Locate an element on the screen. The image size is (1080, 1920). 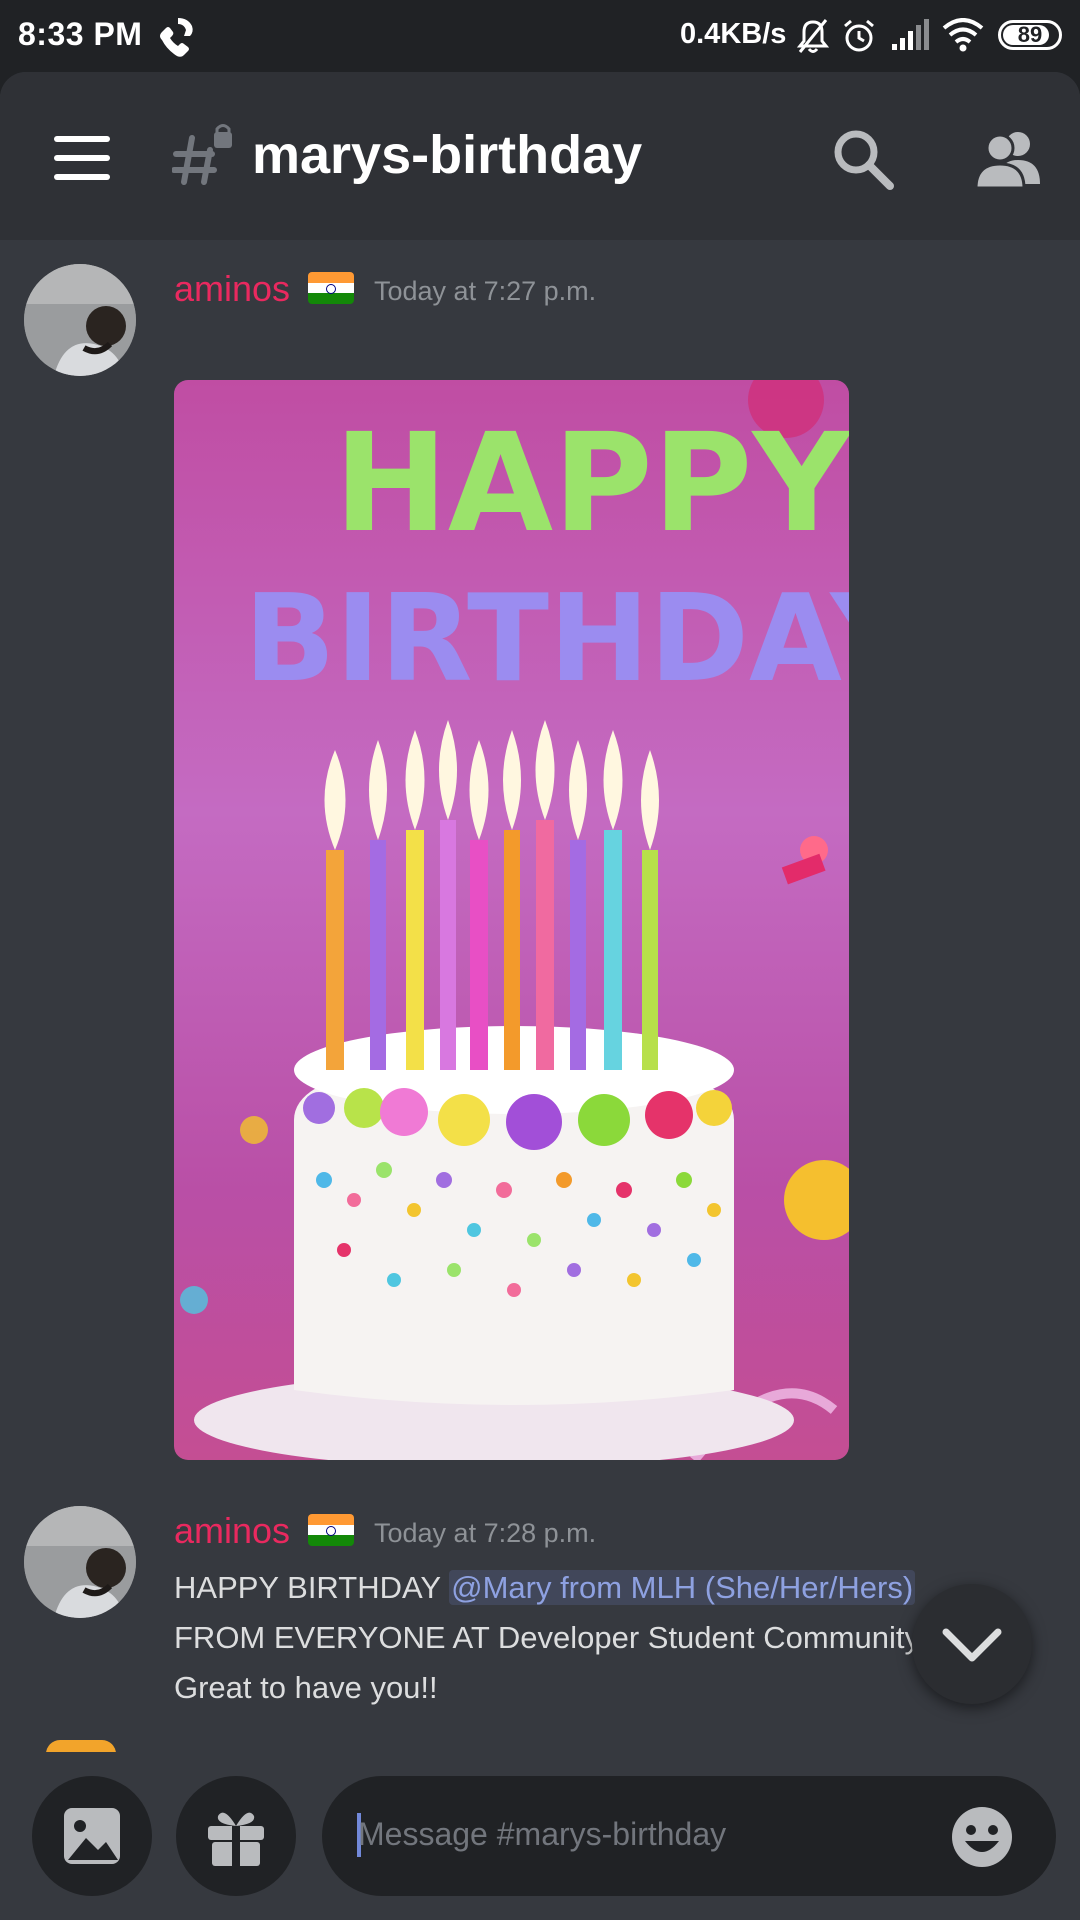
gift-icon is located at coordinates (236, 1839).